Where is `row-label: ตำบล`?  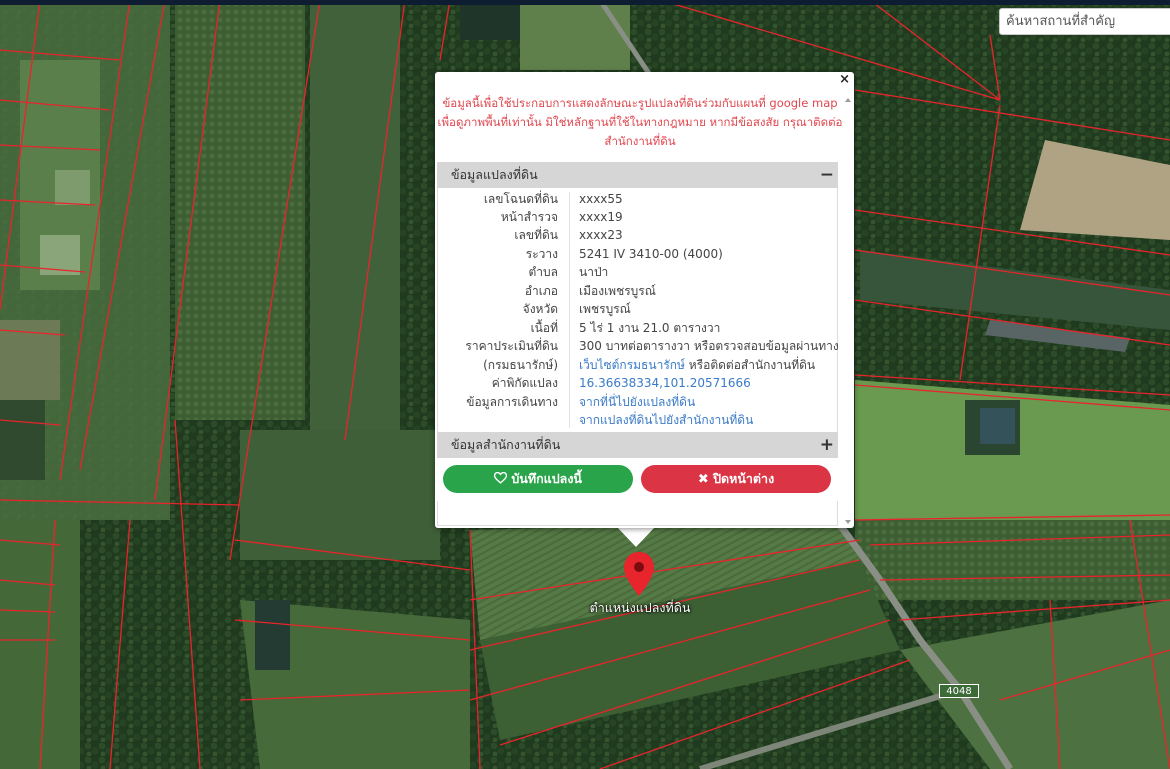 row-label: ตำบล is located at coordinates (543, 272).